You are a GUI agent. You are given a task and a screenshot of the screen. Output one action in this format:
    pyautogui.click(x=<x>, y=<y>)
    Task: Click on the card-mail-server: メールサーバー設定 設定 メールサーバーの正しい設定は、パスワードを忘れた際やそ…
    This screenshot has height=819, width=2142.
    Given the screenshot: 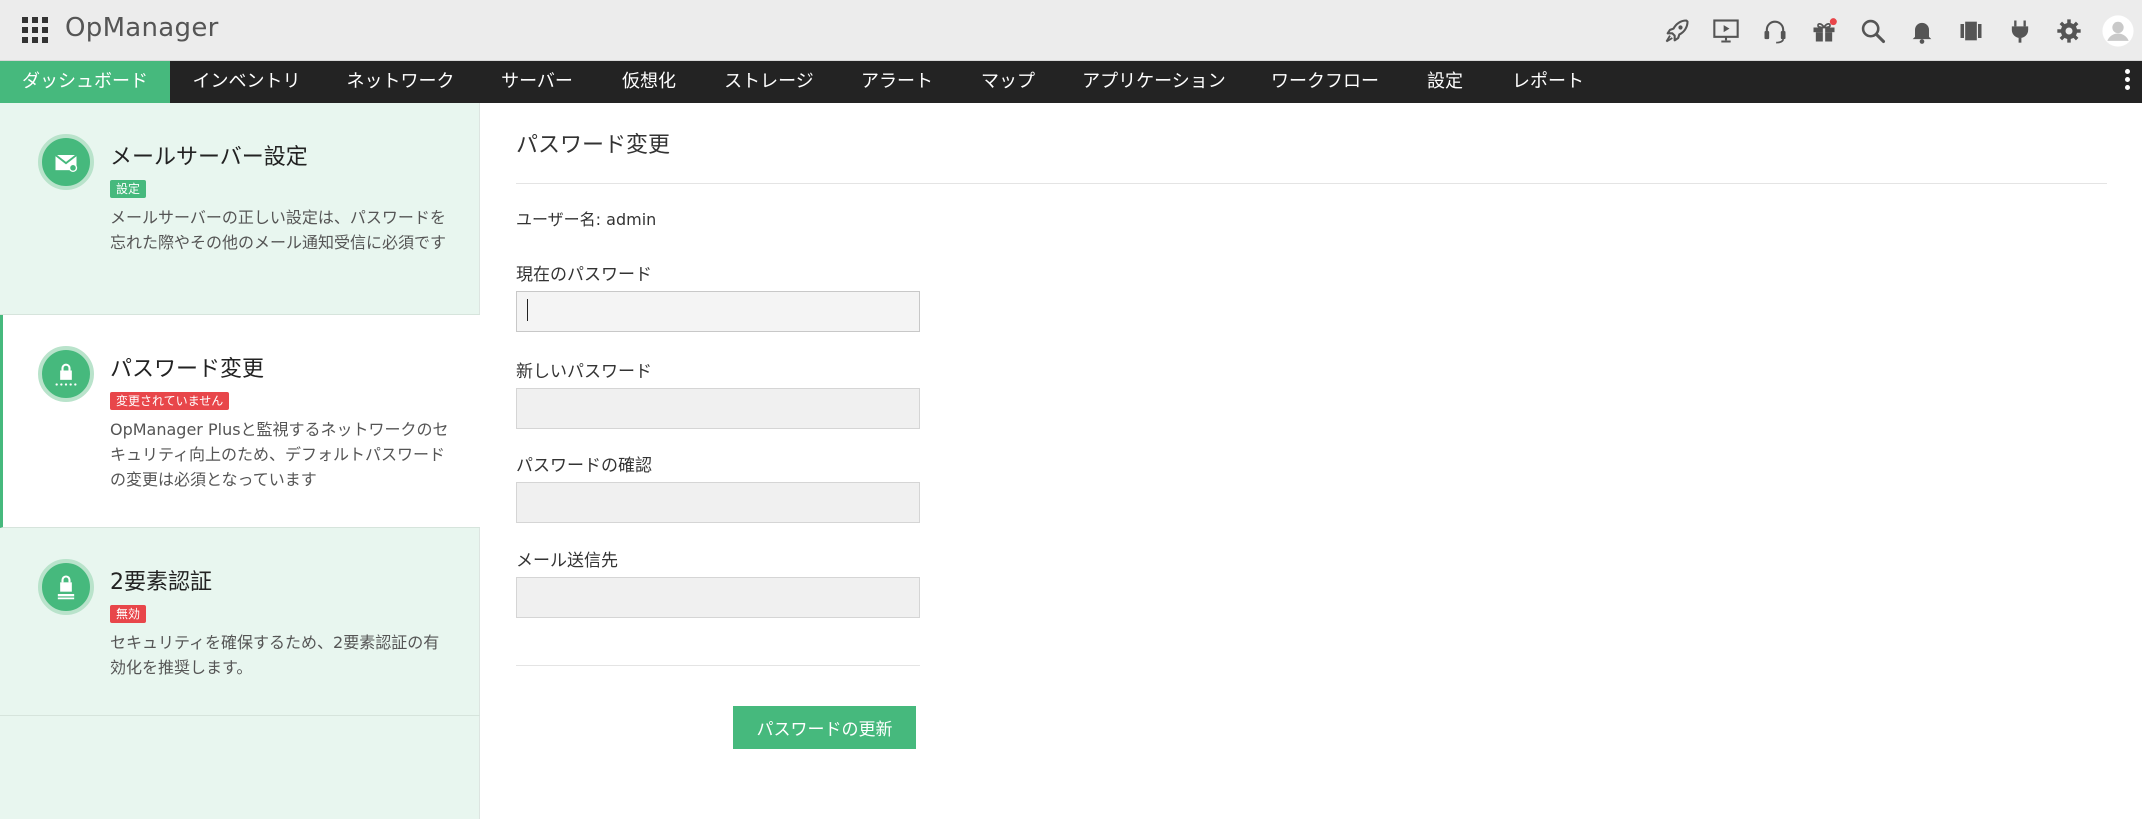 What is the action you would take?
    pyautogui.click(x=240, y=209)
    